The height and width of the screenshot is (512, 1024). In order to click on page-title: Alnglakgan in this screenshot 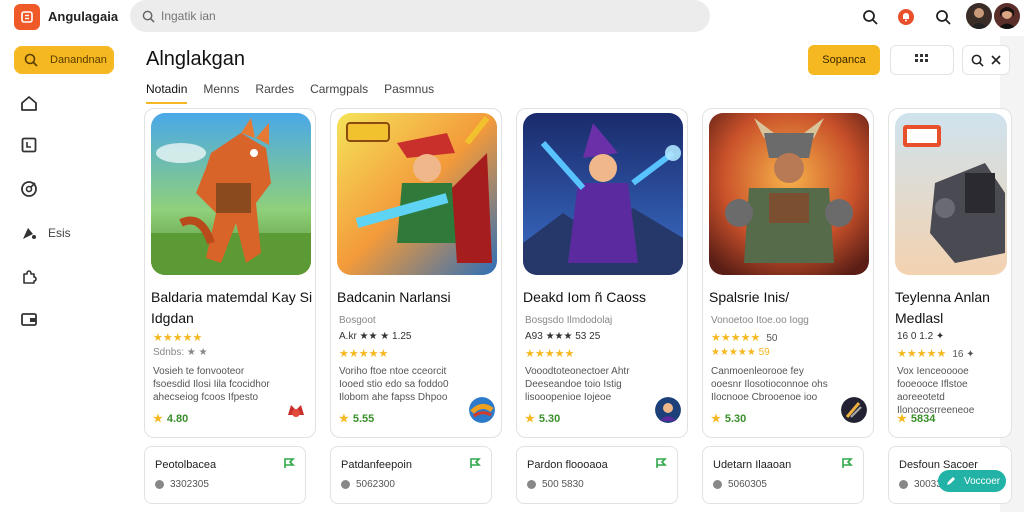, I will do `click(195, 59)`.